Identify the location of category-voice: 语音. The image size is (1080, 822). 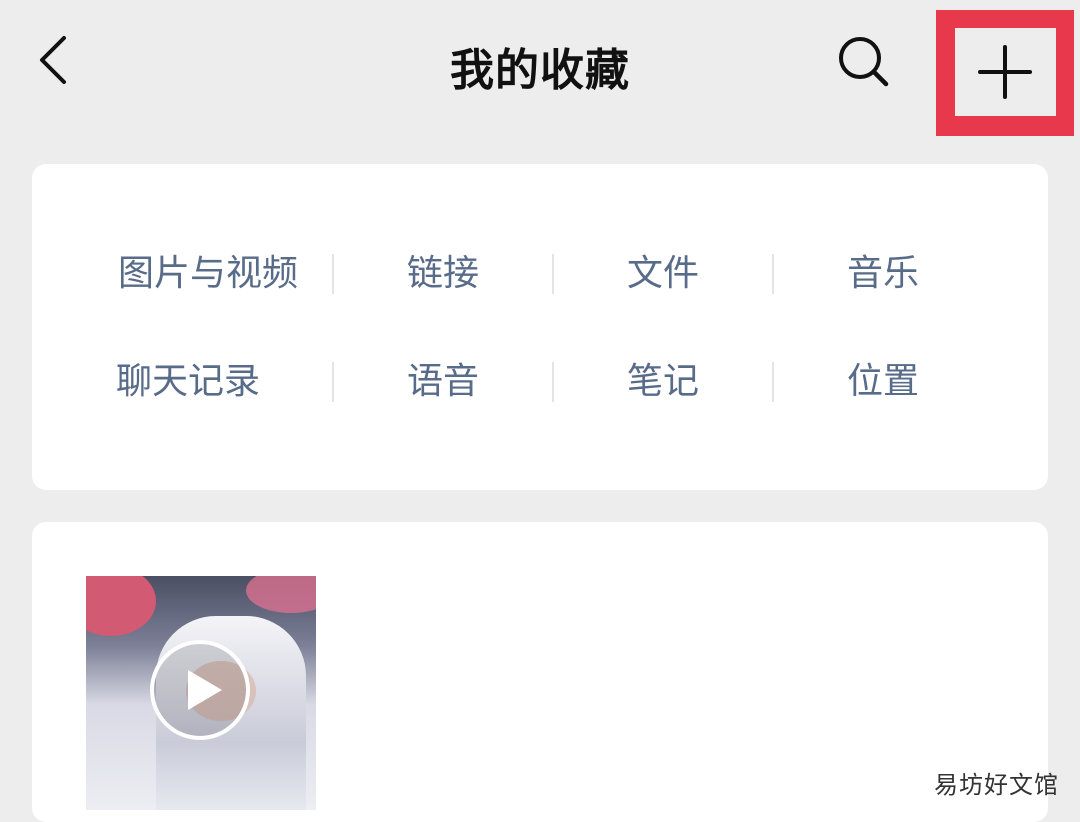
(443, 382).